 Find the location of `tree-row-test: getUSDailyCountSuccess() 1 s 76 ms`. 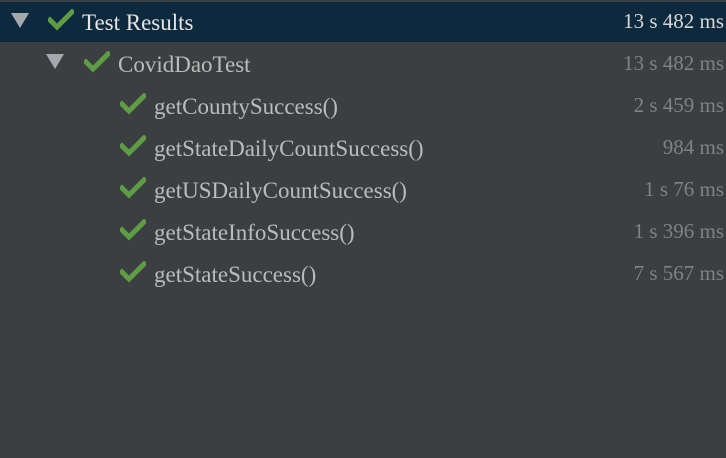

tree-row-test: getUSDailyCountSuccess() 1 s 76 ms is located at coordinates (363, 190).